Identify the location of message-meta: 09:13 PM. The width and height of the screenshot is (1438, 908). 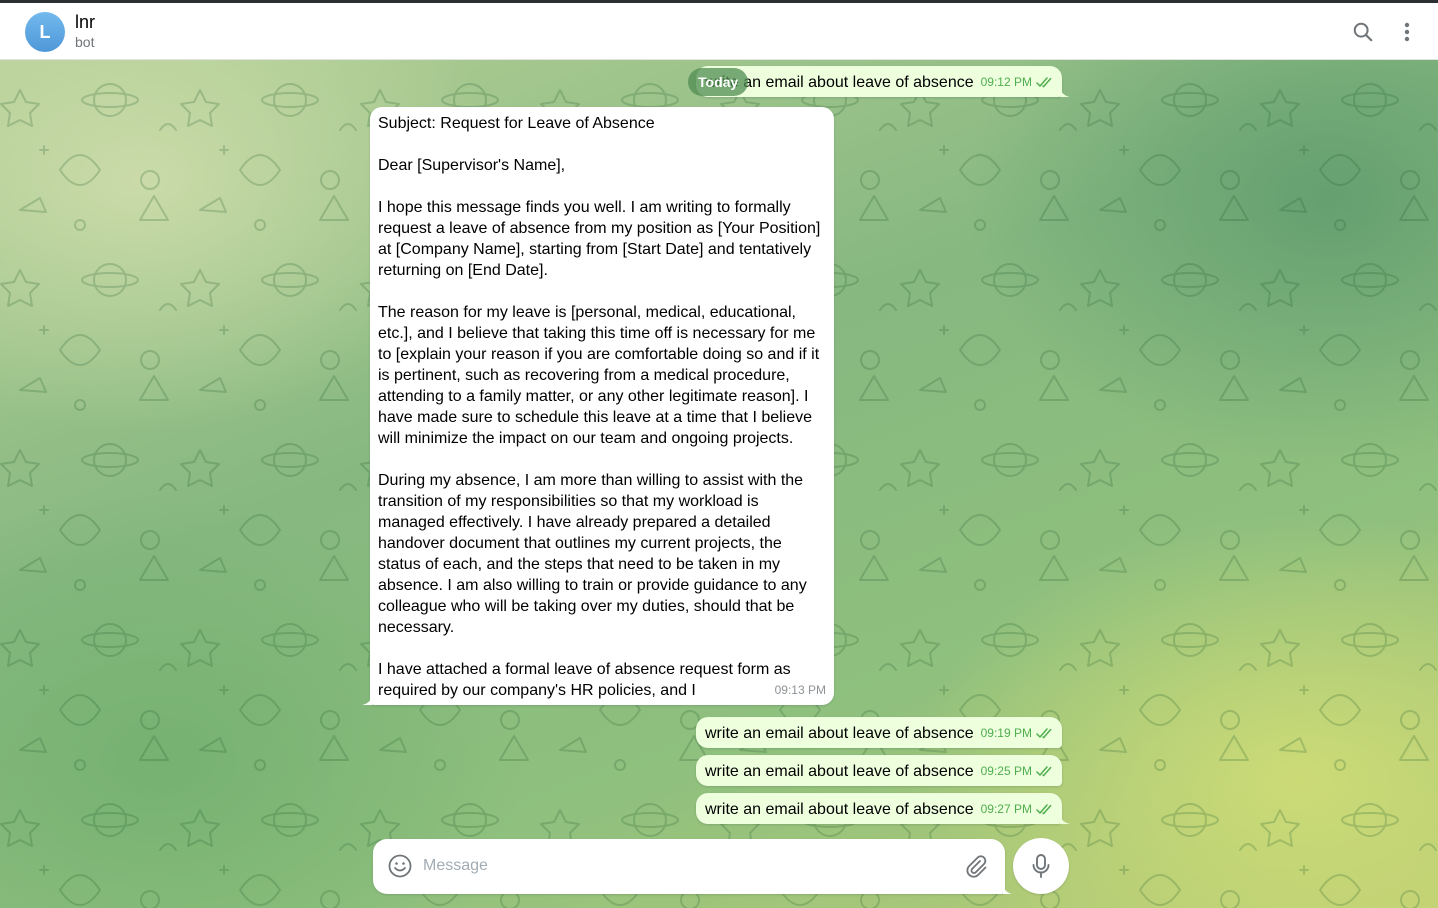
(797, 690).